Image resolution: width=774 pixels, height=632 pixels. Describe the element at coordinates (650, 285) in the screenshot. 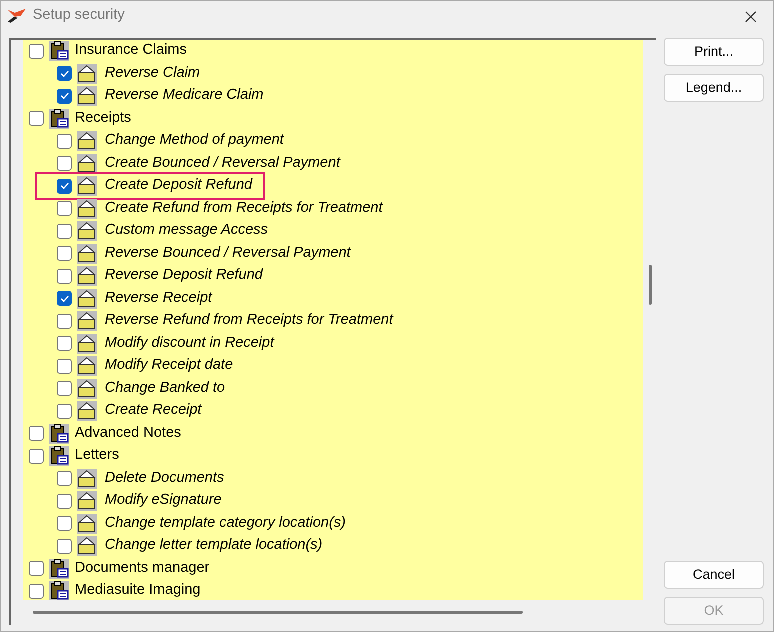

I see `vertical-scrollbar-thumb` at that location.